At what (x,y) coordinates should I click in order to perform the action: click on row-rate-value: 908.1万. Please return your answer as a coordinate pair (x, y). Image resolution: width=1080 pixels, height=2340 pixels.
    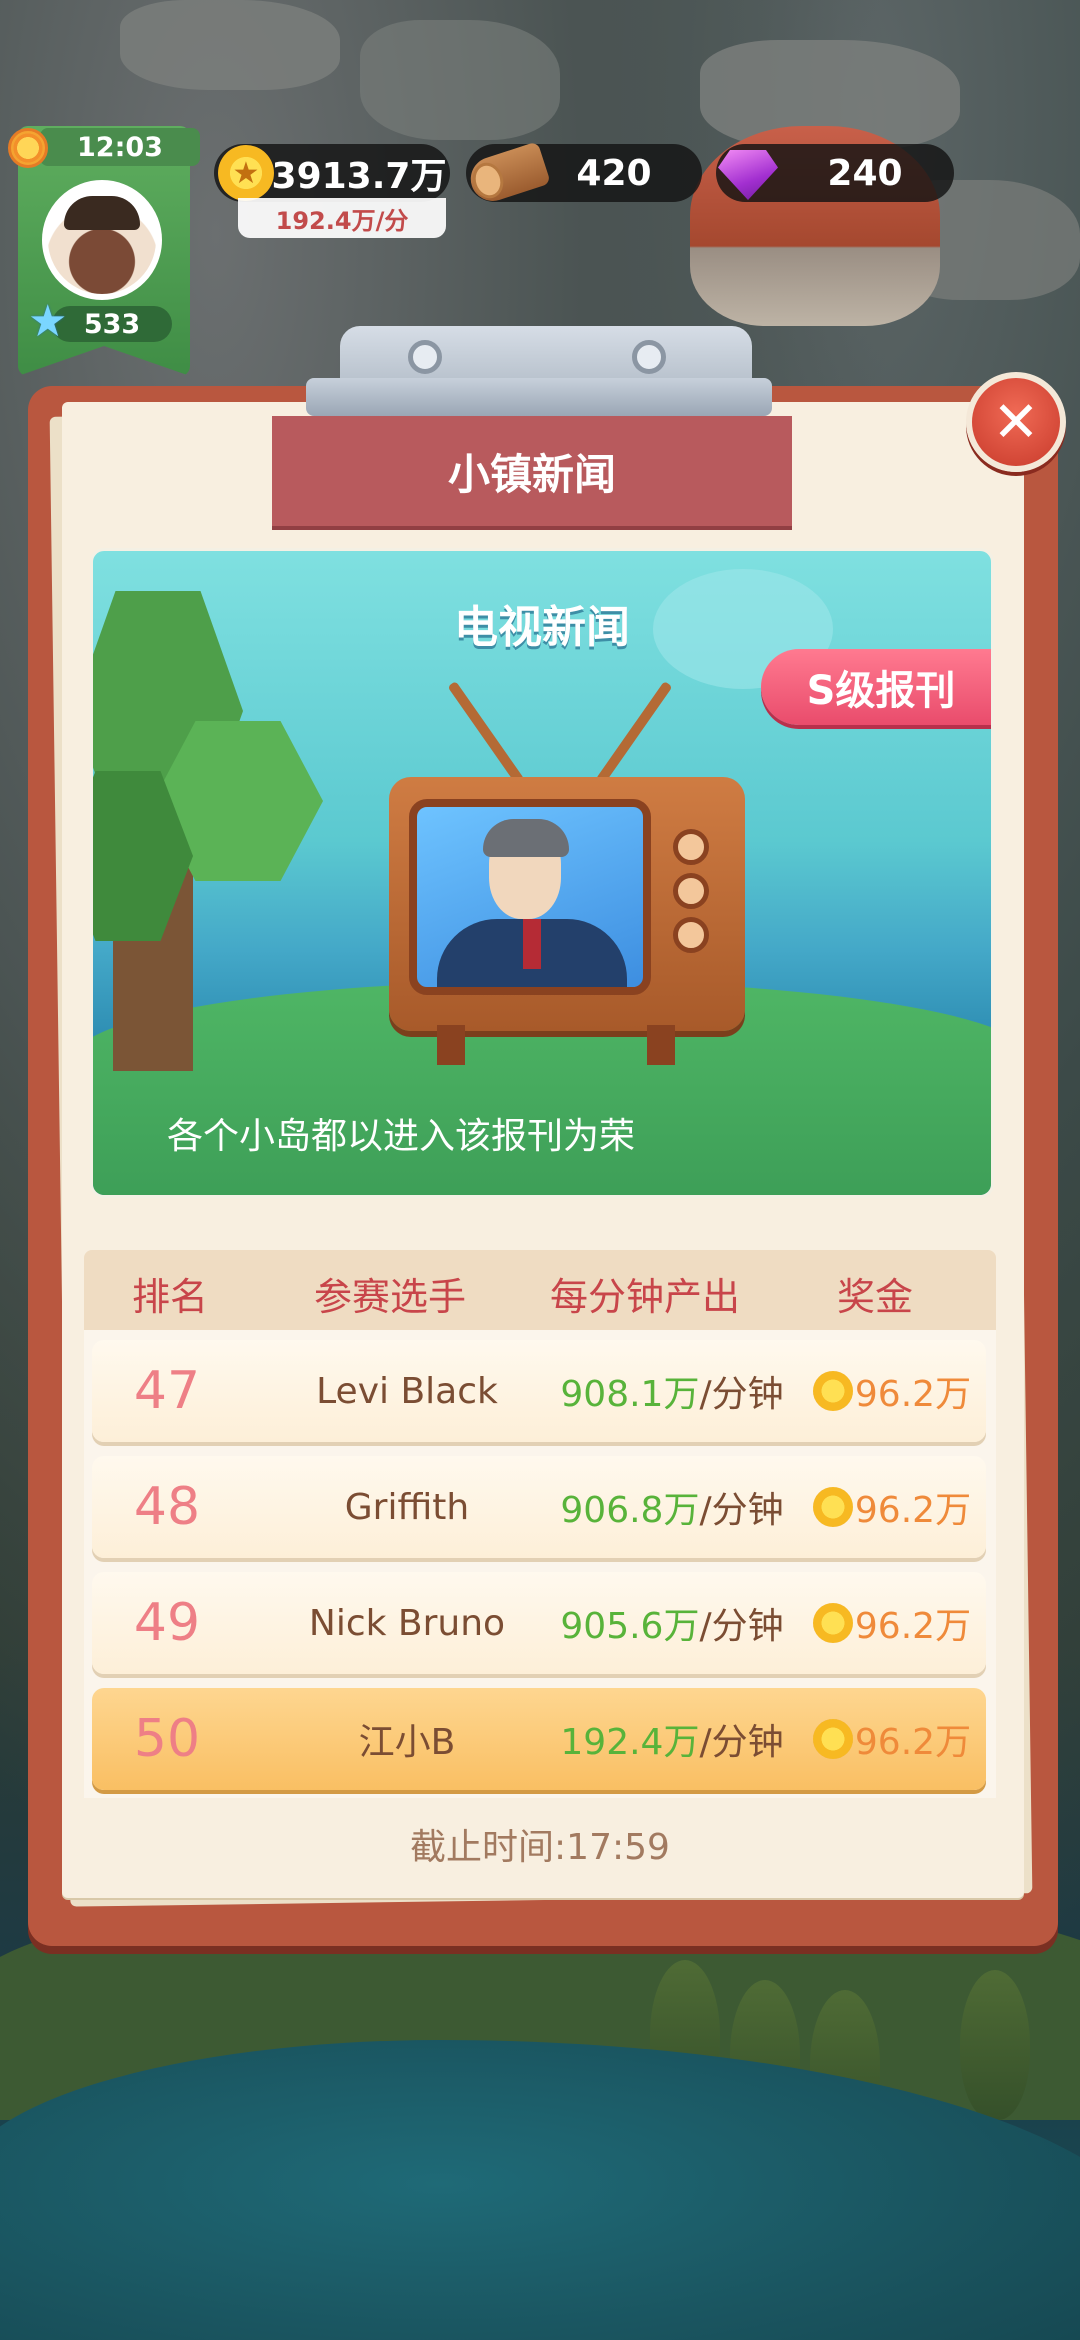
    Looking at the image, I should click on (630, 1394).